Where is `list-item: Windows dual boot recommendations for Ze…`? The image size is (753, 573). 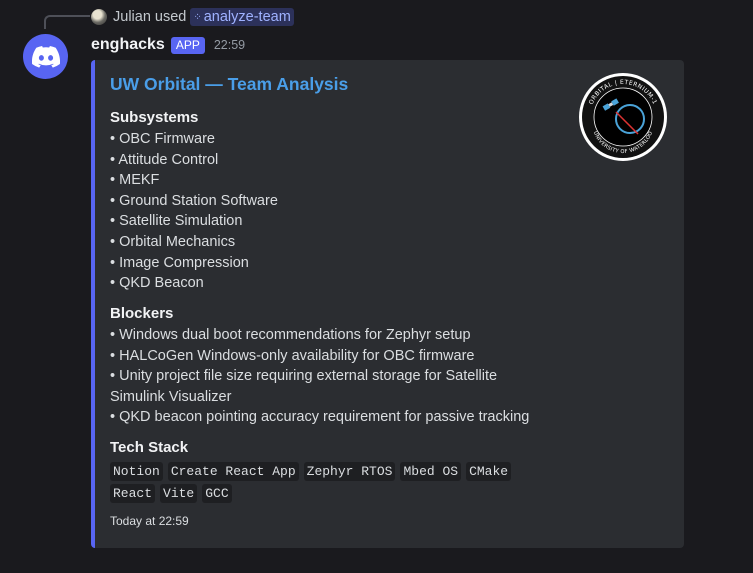 list-item: Windows dual boot recommendations for Ze… is located at coordinates (330, 335).